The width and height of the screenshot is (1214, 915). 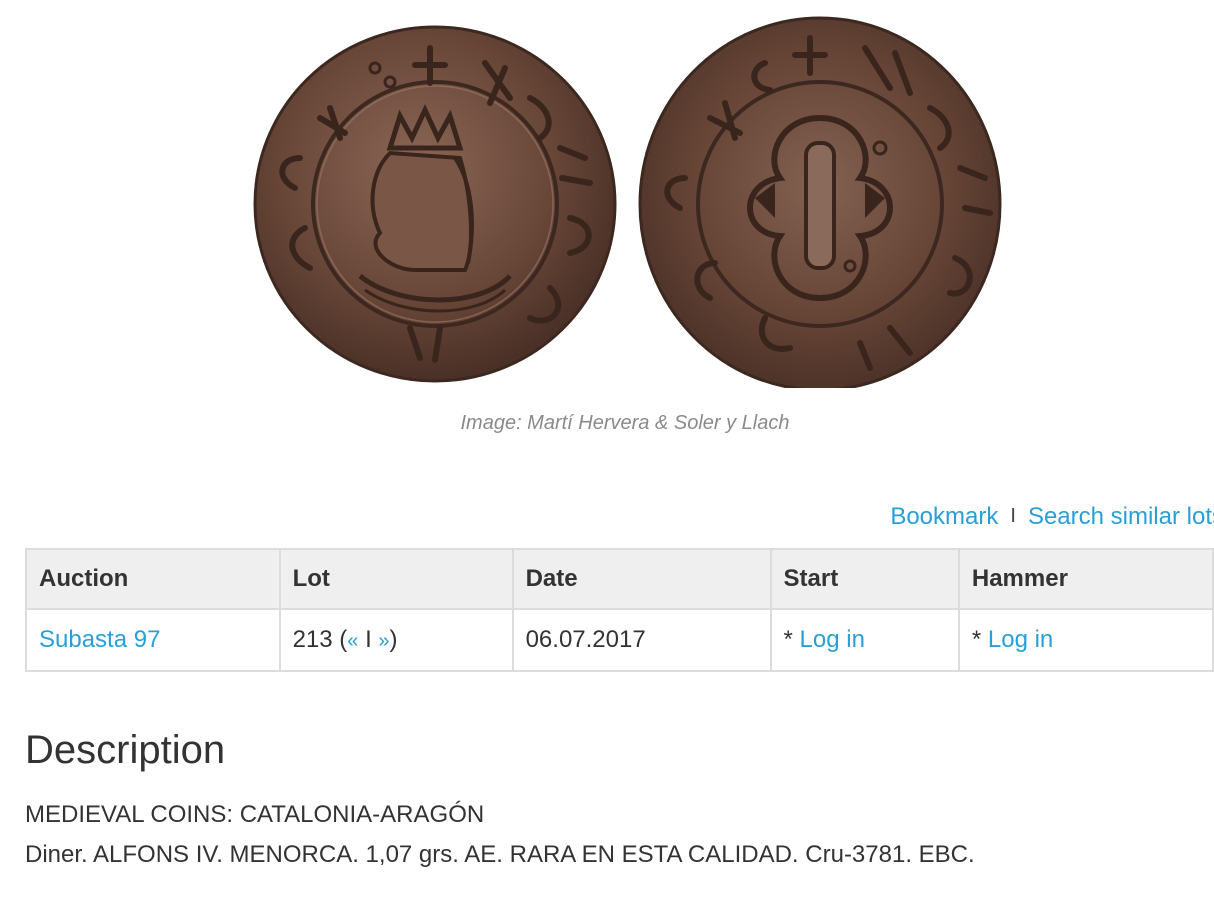 What do you see at coordinates (1013, 516) in the screenshot?
I see `actions-separator: I` at bounding box center [1013, 516].